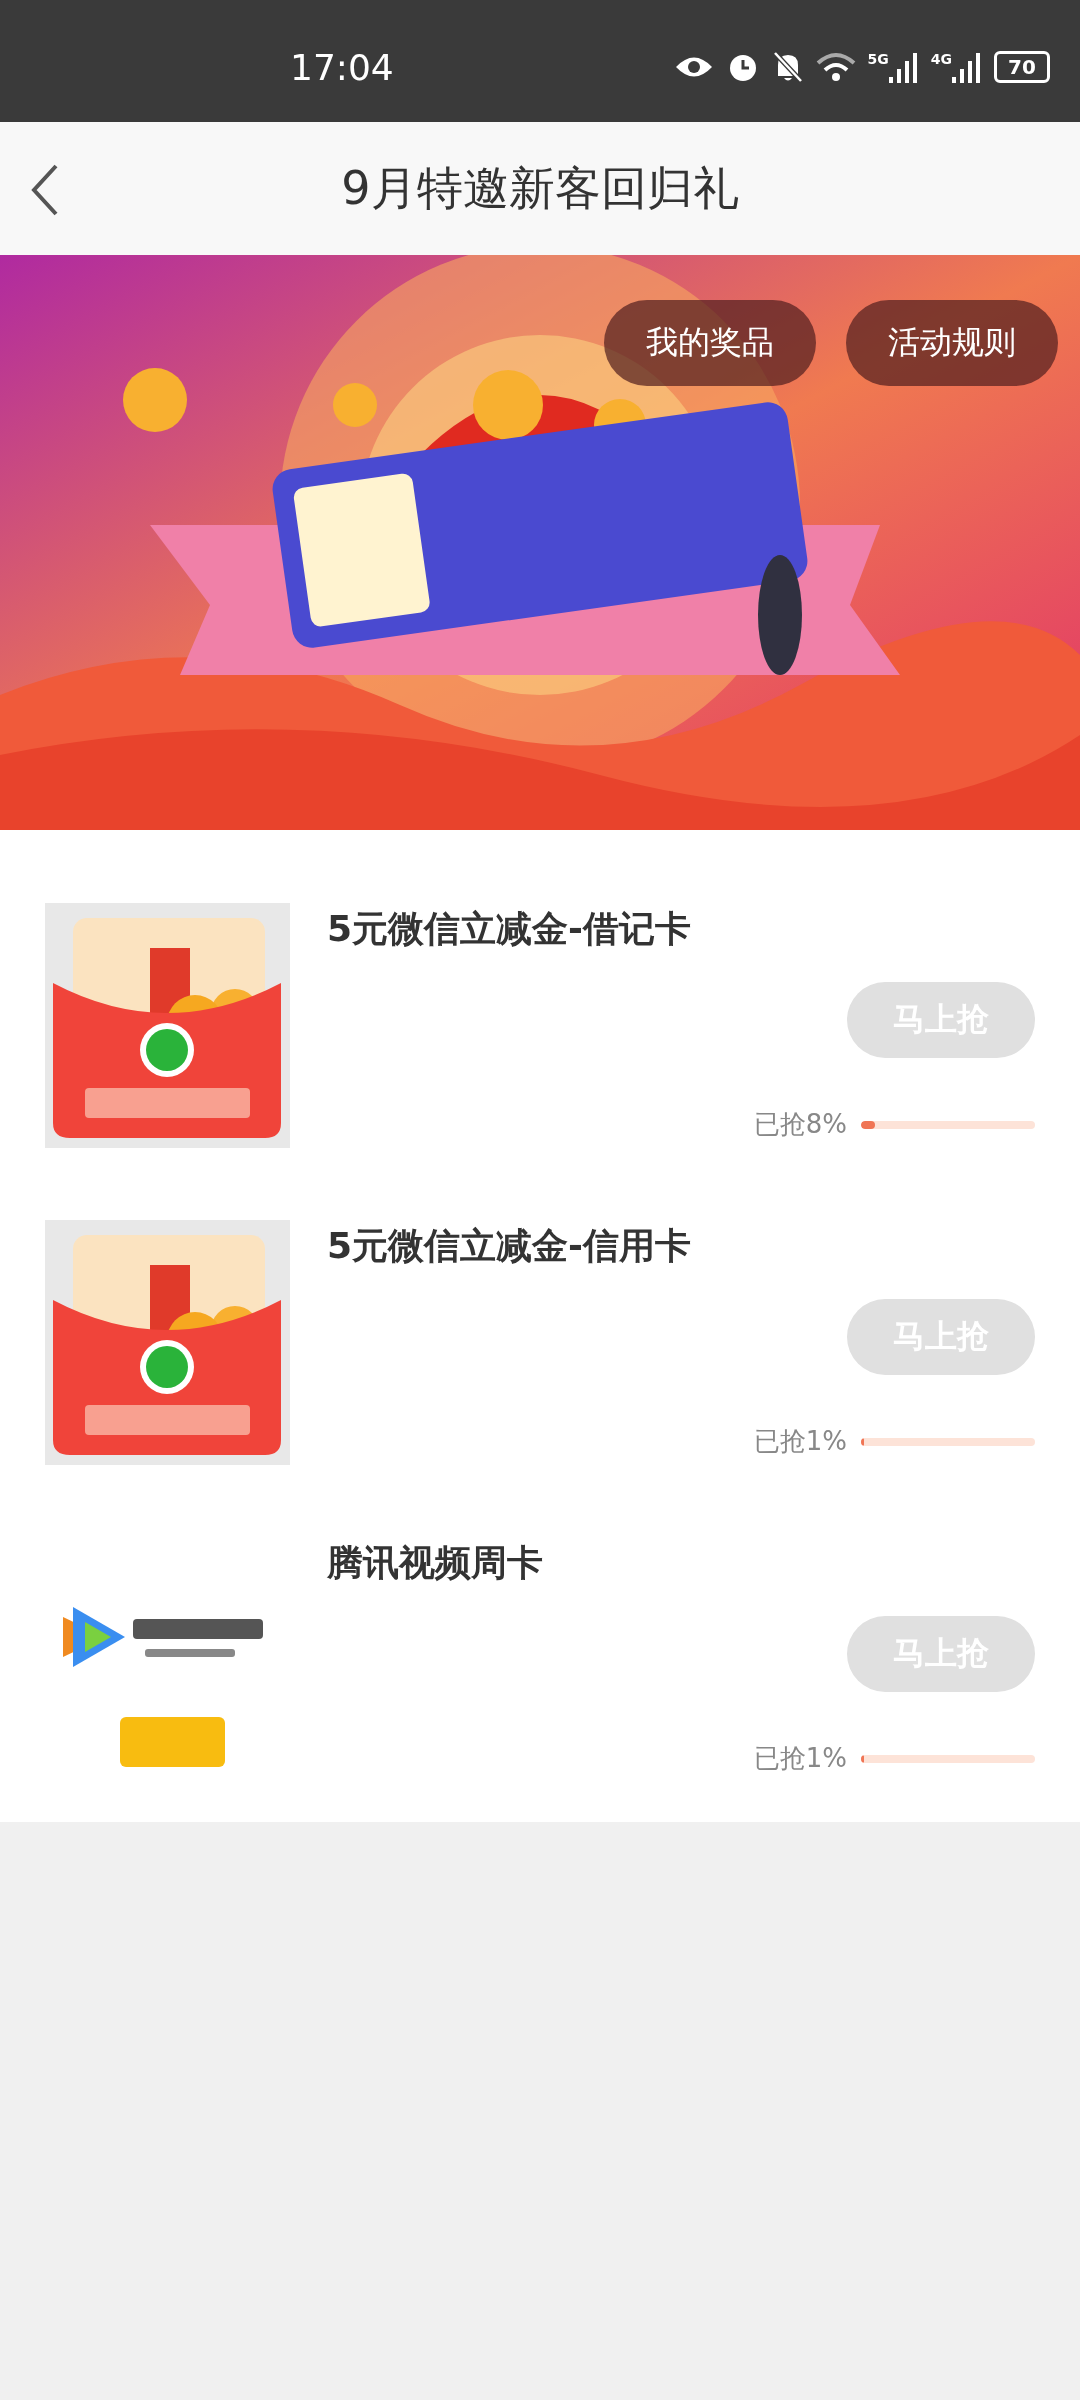 This screenshot has height=2400, width=1080. What do you see at coordinates (800, 1124) in the screenshot?
I see `progress-text: 已抢8%` at bounding box center [800, 1124].